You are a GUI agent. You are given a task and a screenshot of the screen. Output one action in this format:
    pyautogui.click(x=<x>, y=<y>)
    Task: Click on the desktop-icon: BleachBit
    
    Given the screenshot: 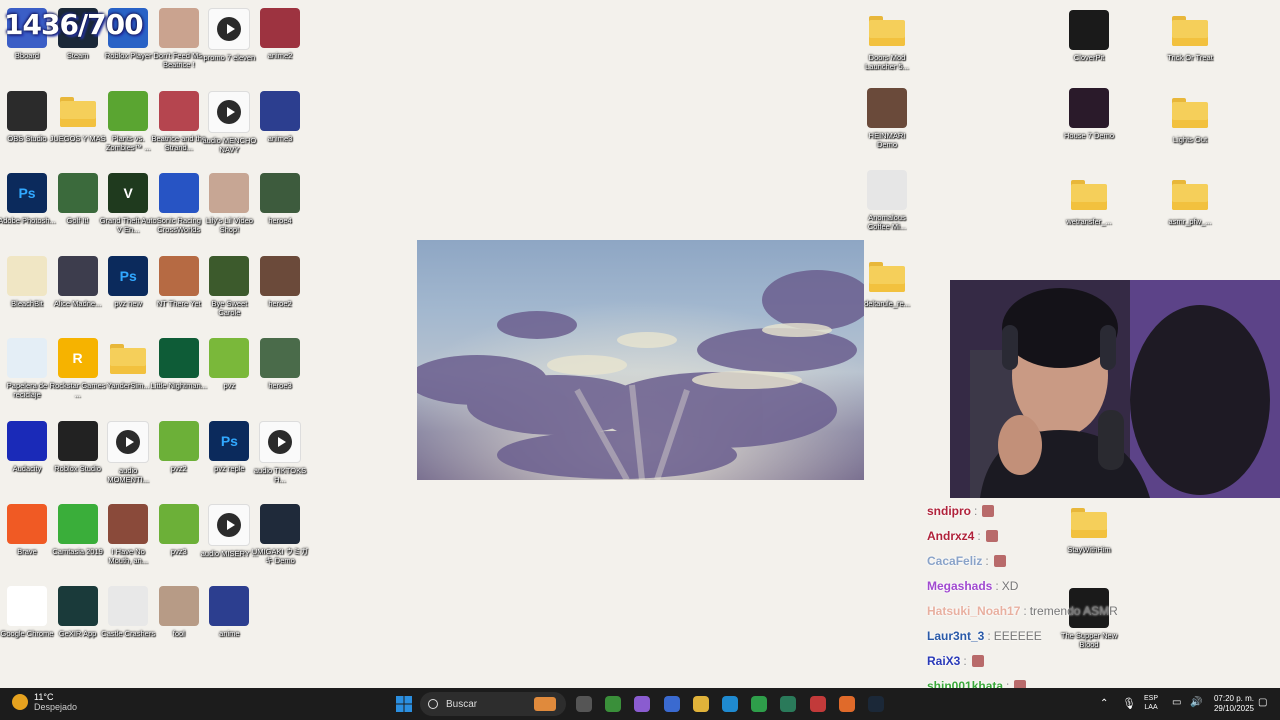 What is the action you would take?
    pyautogui.click(x=27, y=281)
    